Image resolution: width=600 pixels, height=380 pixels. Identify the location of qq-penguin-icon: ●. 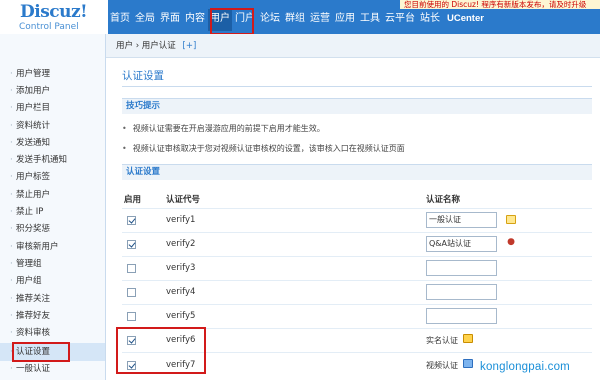
(511, 242).